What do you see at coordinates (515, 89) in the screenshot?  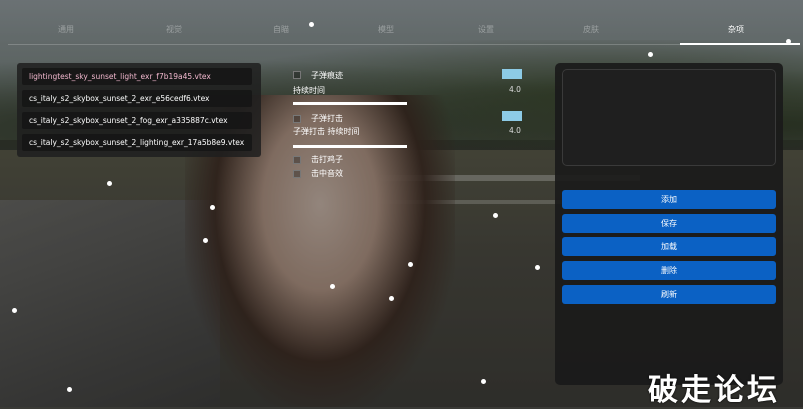 I see `duration-value: 4.0` at bounding box center [515, 89].